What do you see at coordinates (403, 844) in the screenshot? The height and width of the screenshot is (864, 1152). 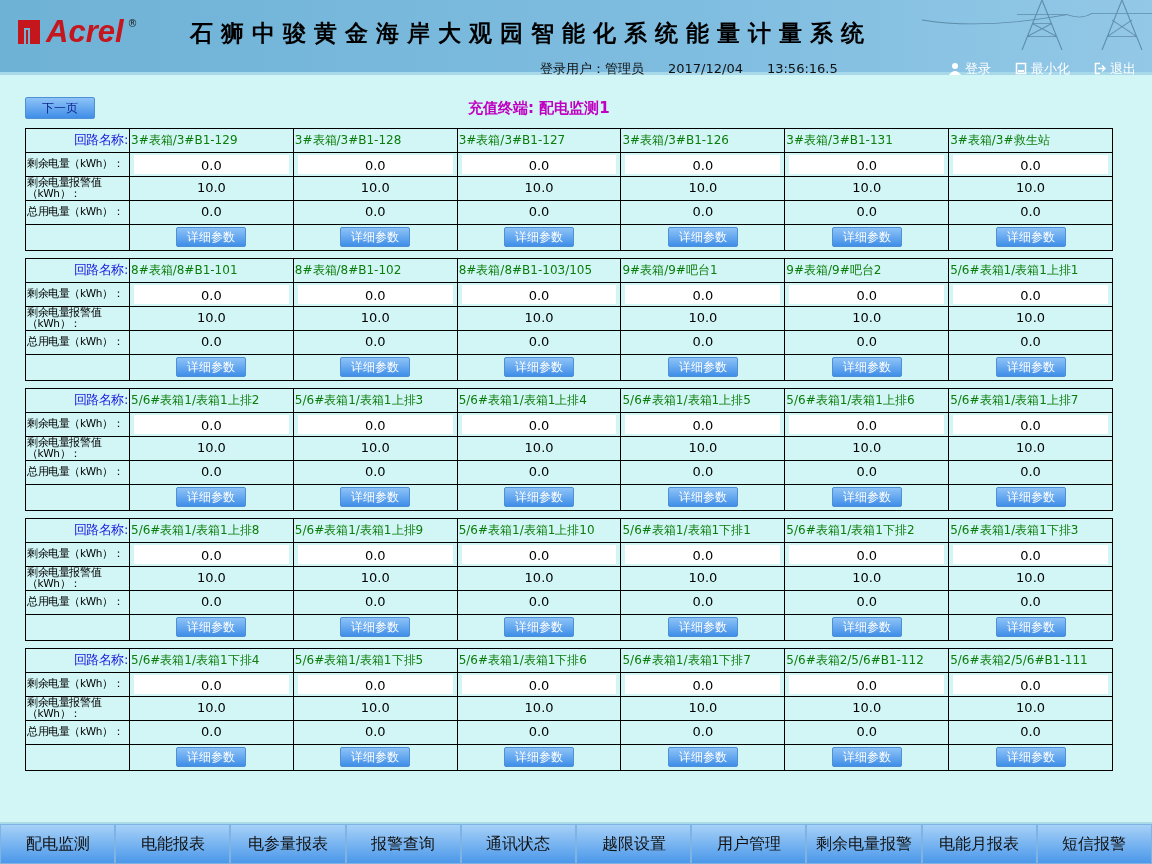 I see `nav-button: 报警查询` at bounding box center [403, 844].